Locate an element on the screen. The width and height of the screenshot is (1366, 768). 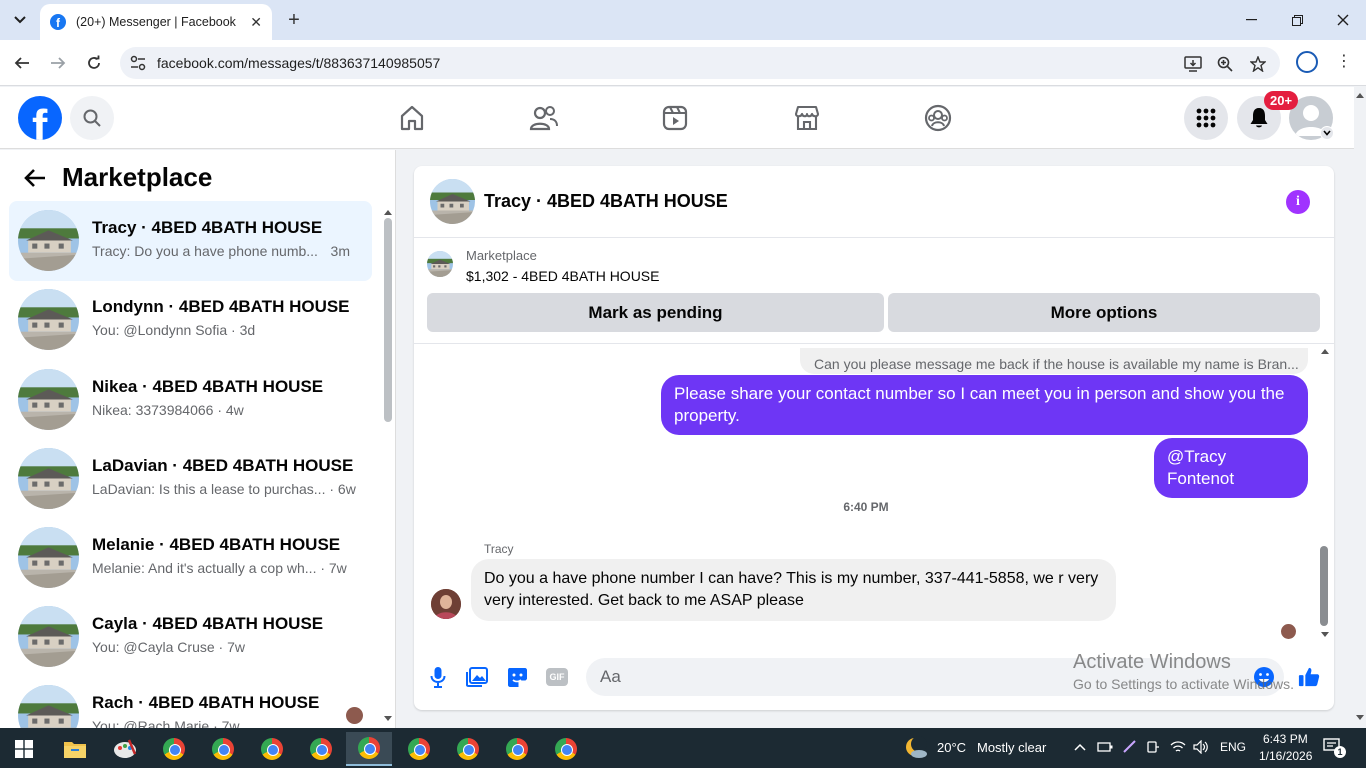
video-icon is located at coordinates (675, 118).